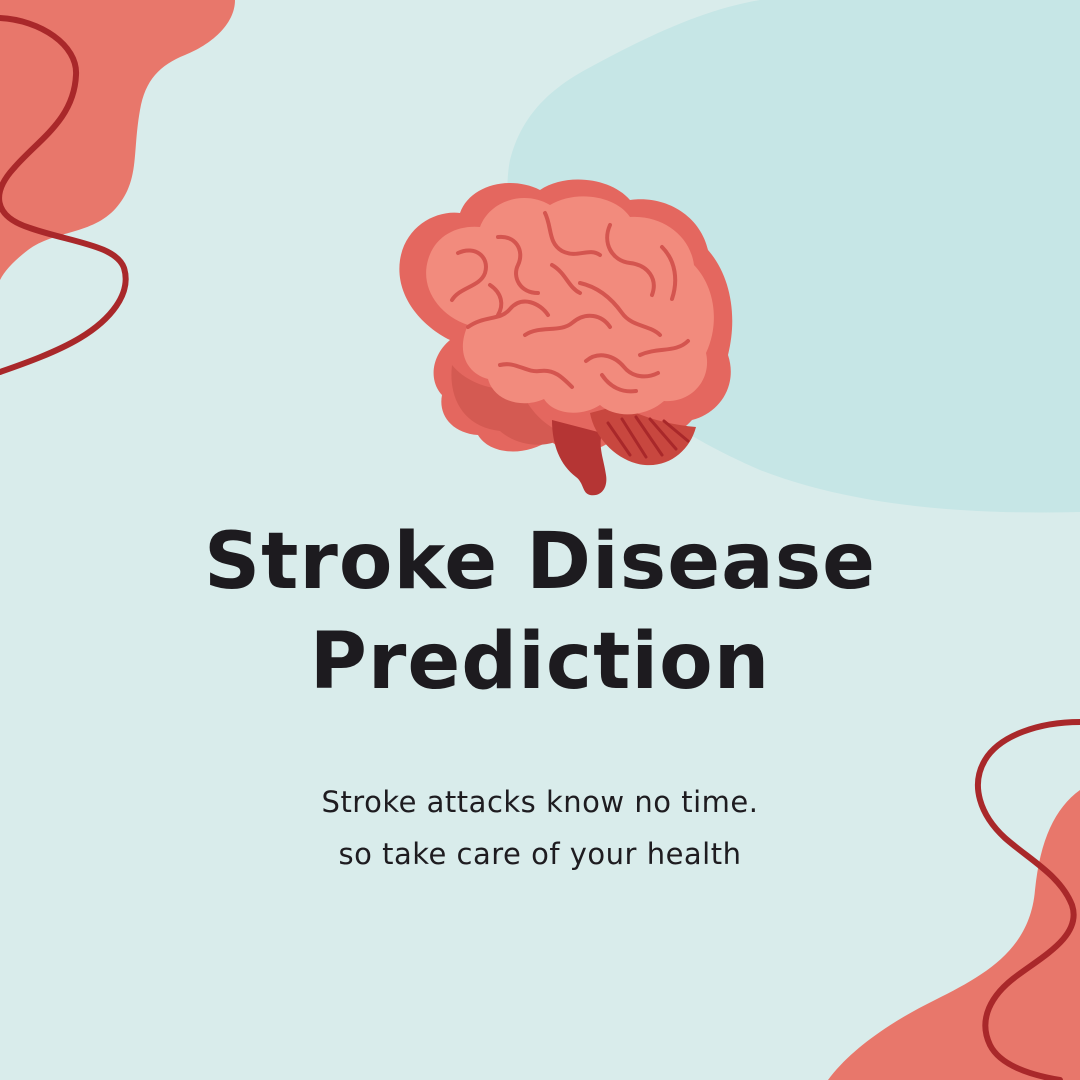 This screenshot has width=1080, height=1080. I want to click on title-line-1: Stroke Disease, so click(540, 562).